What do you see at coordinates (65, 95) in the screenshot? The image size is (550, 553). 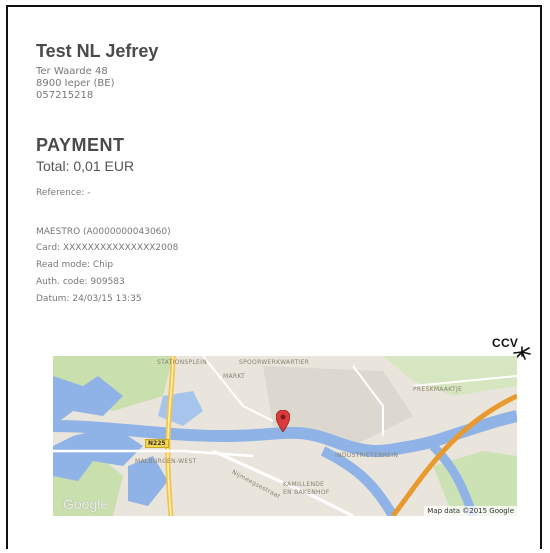 I see `merchant-phone: 057215218` at bounding box center [65, 95].